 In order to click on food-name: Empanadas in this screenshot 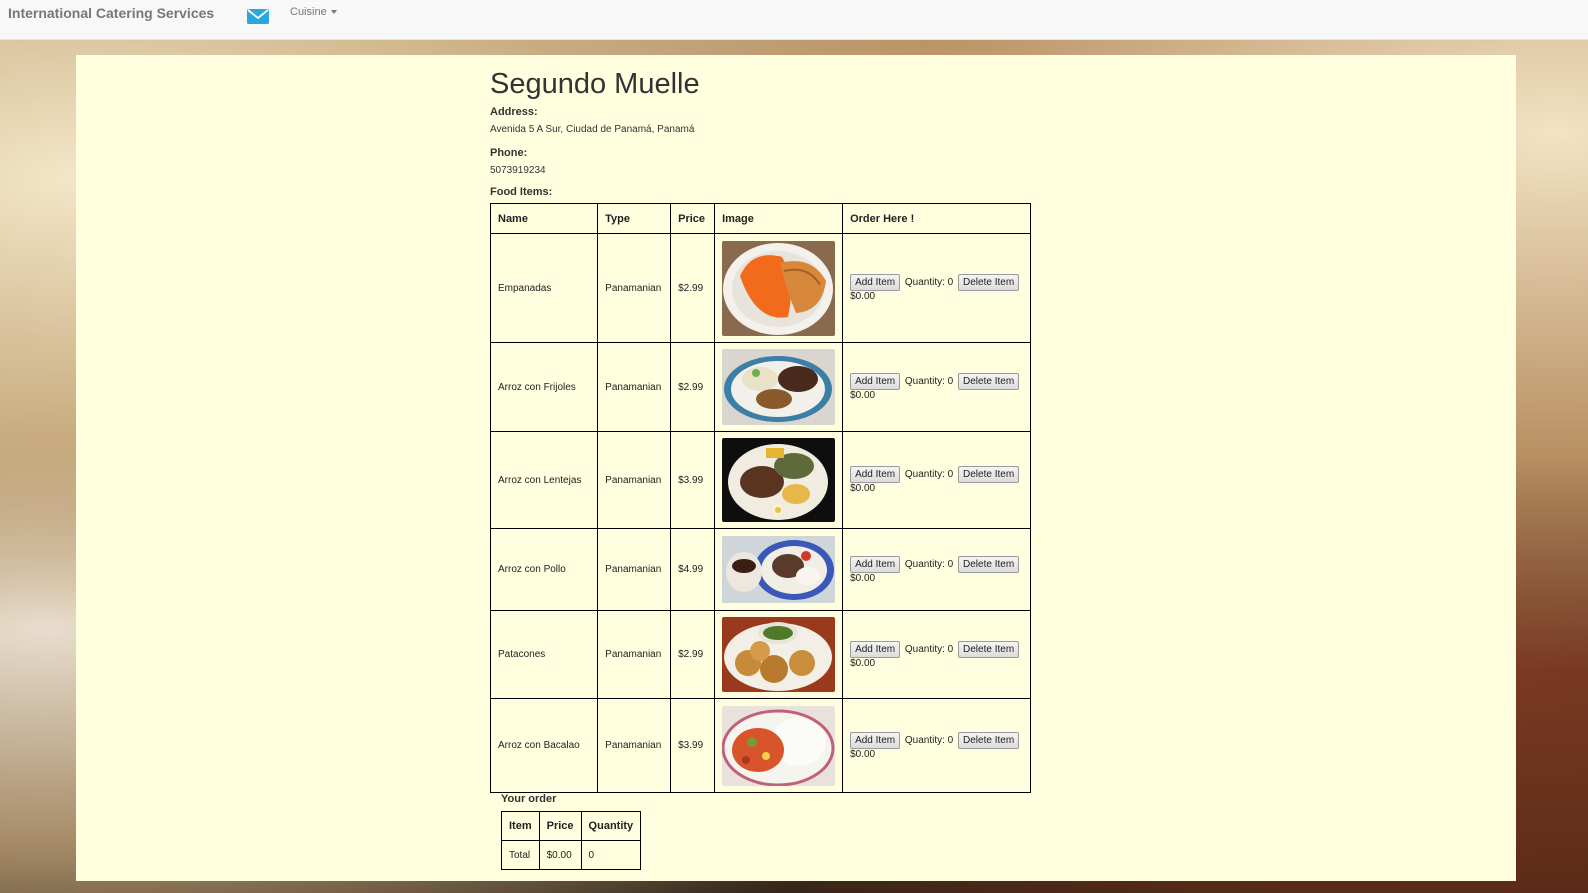, I will do `click(544, 288)`.